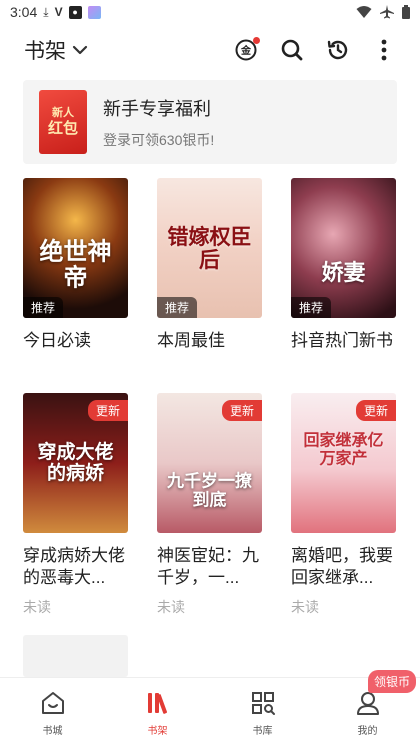 The width and height of the screenshot is (420, 747). Describe the element at coordinates (210, 122) in the screenshot. I see `newbie-welfare-banner: 新人 红包 新手专享福利 登录可领630银币!` at that location.